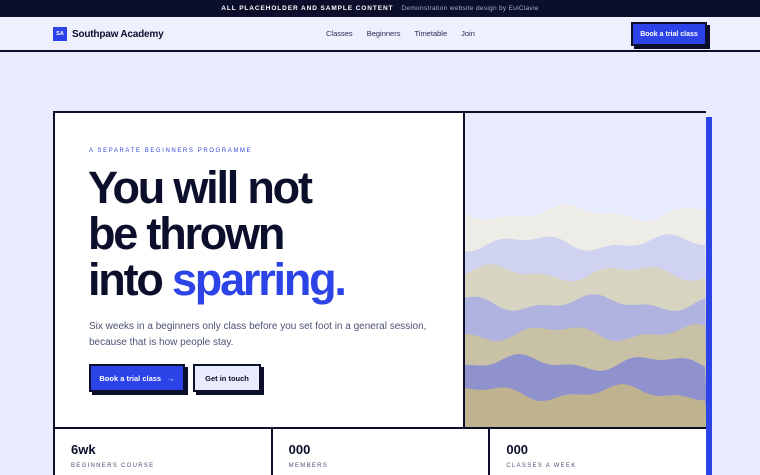 This screenshot has height=475, width=760. I want to click on stat-value: 6wk, so click(83, 449).